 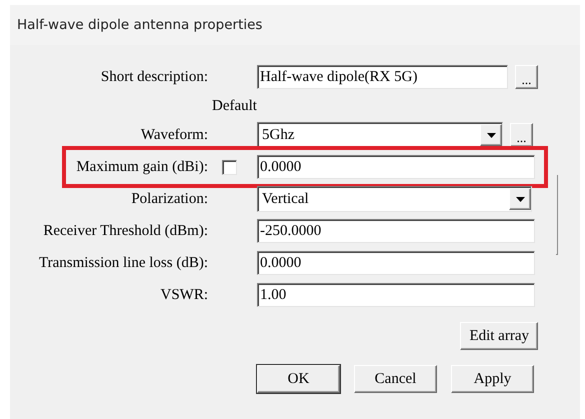 What do you see at coordinates (382, 77) in the screenshot?
I see `text-field: Half-wave dipole(RX 5G)` at bounding box center [382, 77].